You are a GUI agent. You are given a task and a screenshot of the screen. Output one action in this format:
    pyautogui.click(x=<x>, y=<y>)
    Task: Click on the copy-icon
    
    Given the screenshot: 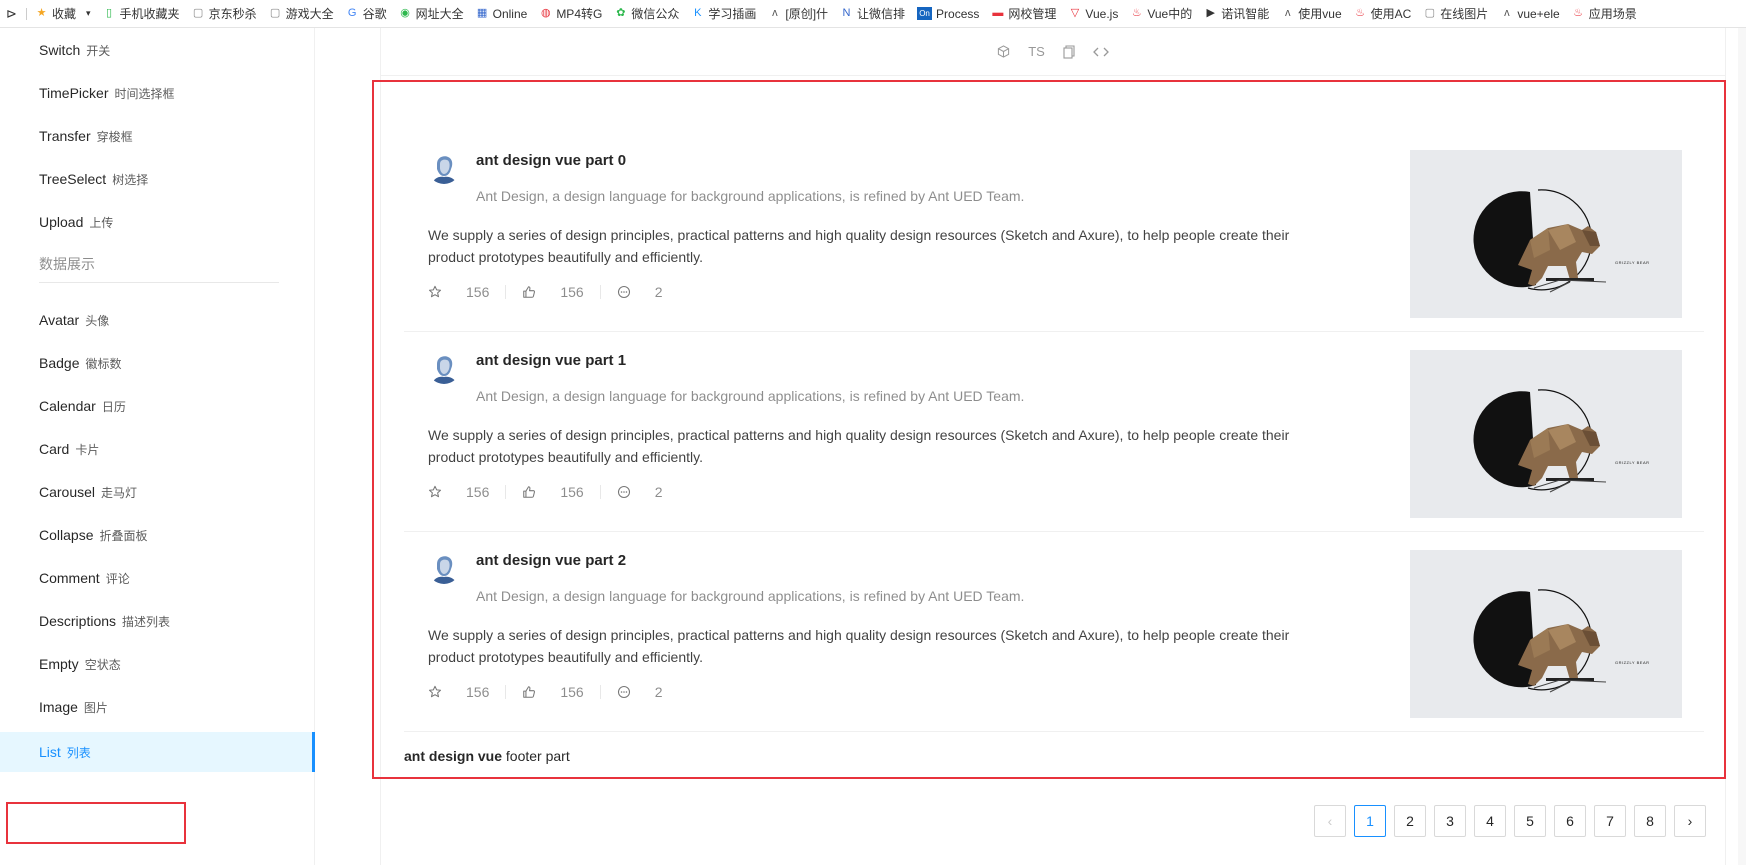 What is the action you would take?
    pyautogui.click(x=1069, y=51)
    